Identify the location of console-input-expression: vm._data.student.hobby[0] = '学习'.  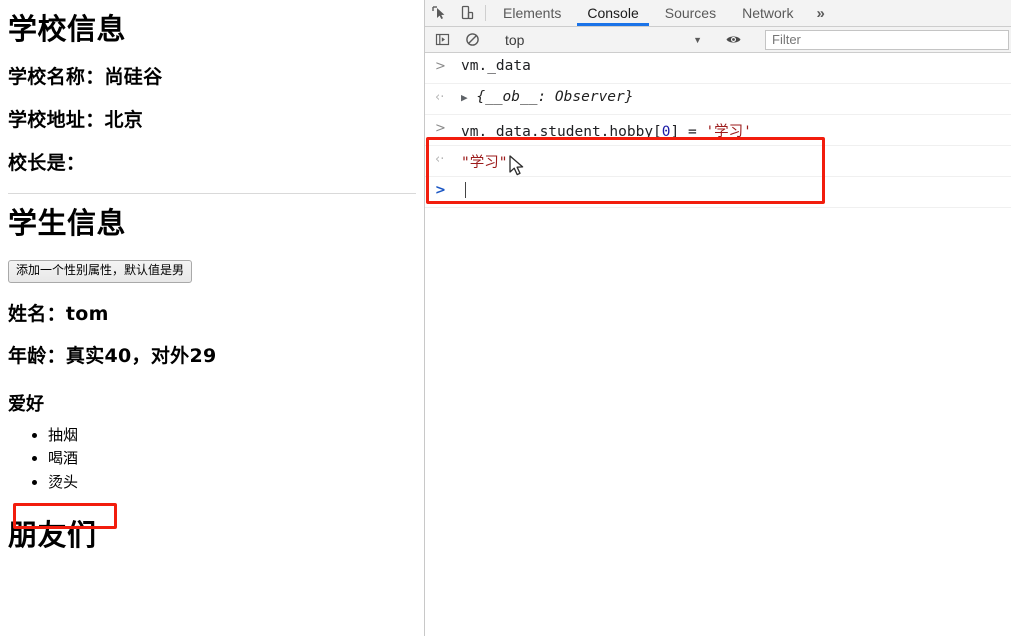
(606, 128).